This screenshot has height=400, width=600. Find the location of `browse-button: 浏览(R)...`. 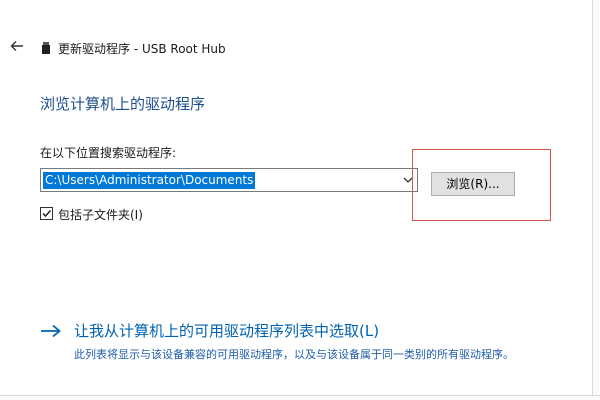

browse-button: 浏览(R)... is located at coordinates (473, 184).